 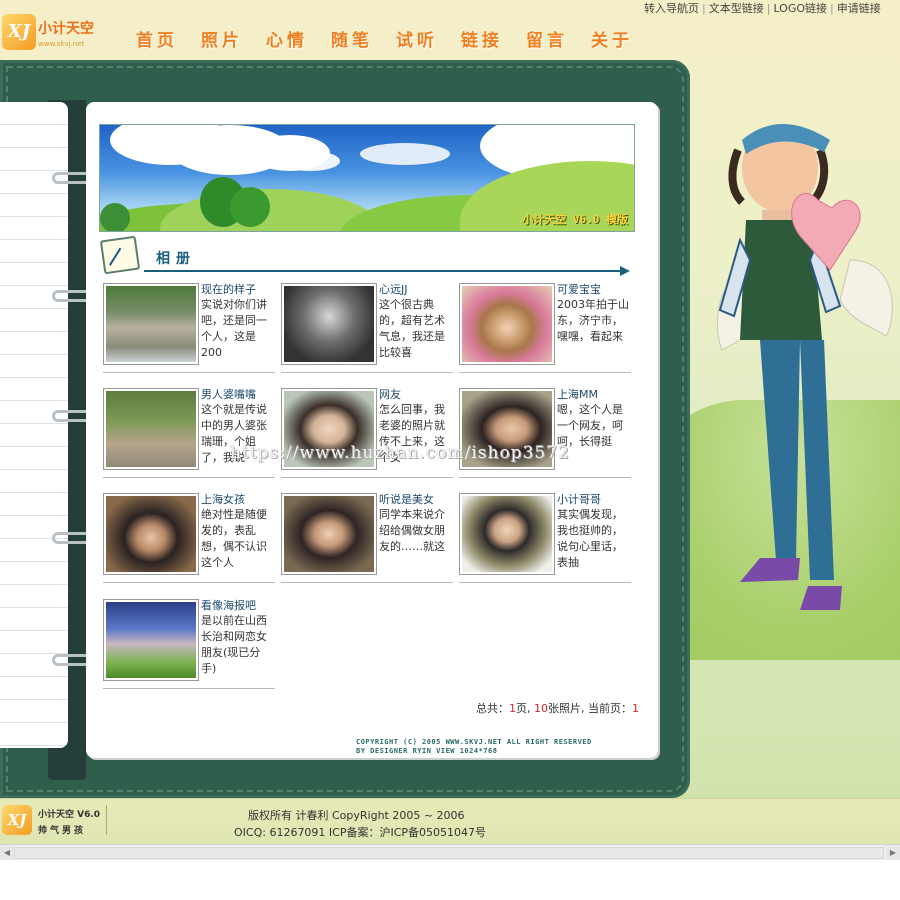 I want to click on scroll-left-icon: ◀, so click(x=7, y=853).